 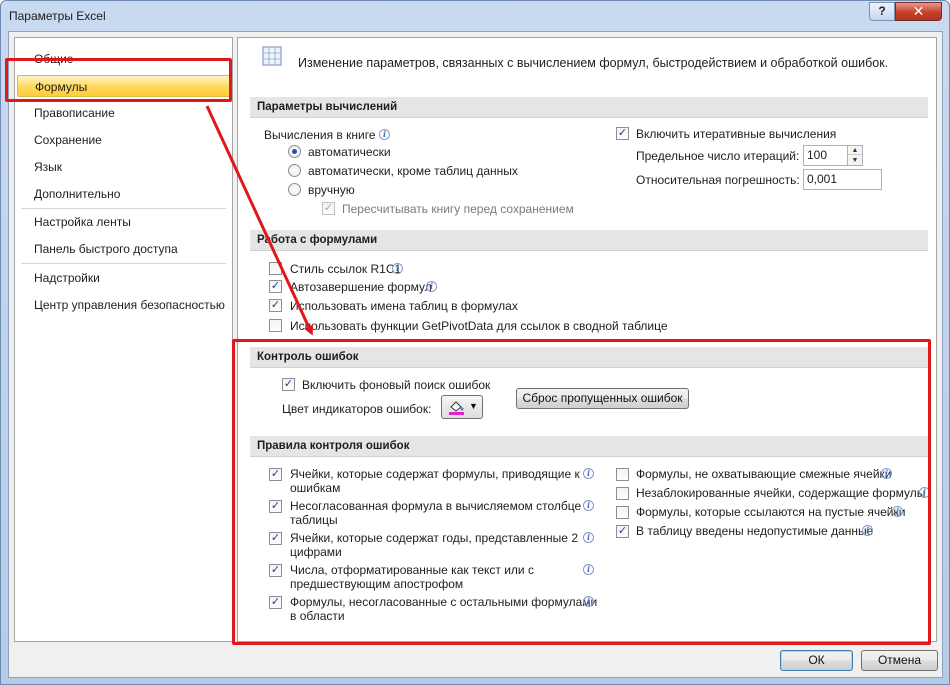 I want to click on checkbox-iterative: ✓, so click(x=622, y=133).